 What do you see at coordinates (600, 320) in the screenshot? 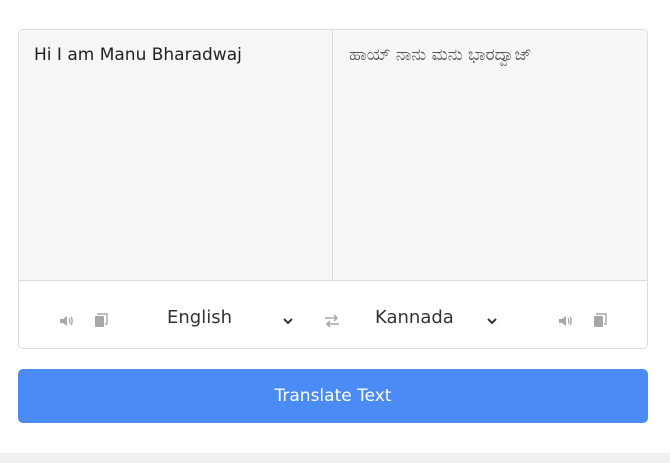
I see `to-copy-icon` at bounding box center [600, 320].